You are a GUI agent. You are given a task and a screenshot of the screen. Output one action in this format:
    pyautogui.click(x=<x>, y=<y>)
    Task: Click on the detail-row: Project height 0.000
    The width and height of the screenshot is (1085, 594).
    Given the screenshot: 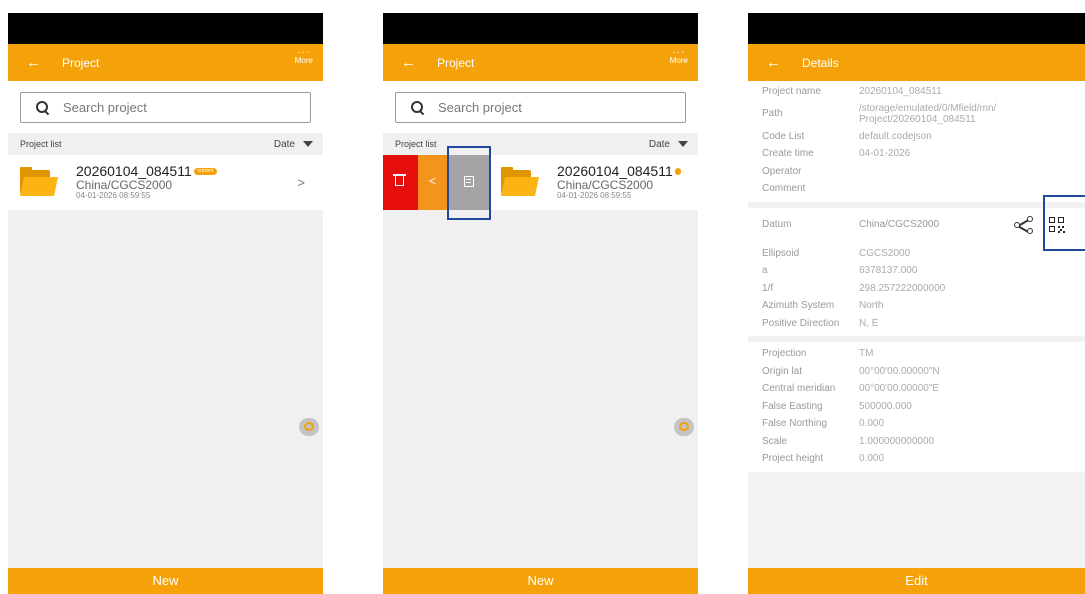 What is the action you would take?
    pyautogui.click(x=916, y=459)
    